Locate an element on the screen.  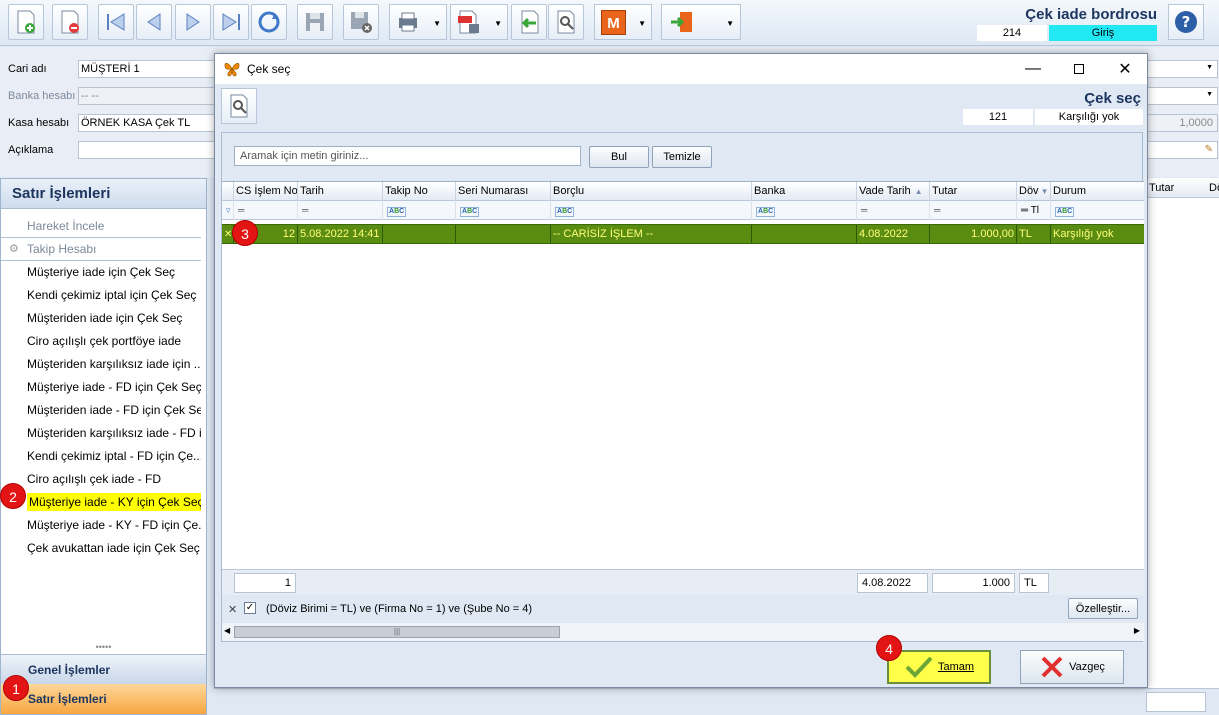
delete-record-button is located at coordinates (70, 22).